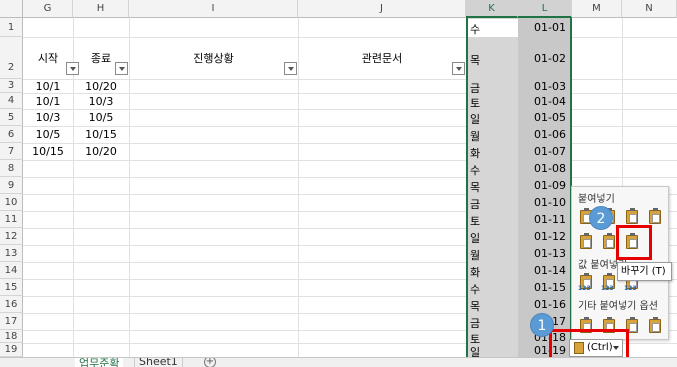  Describe the element at coordinates (11, 117) in the screenshot. I see `row-header-5: 5` at that location.